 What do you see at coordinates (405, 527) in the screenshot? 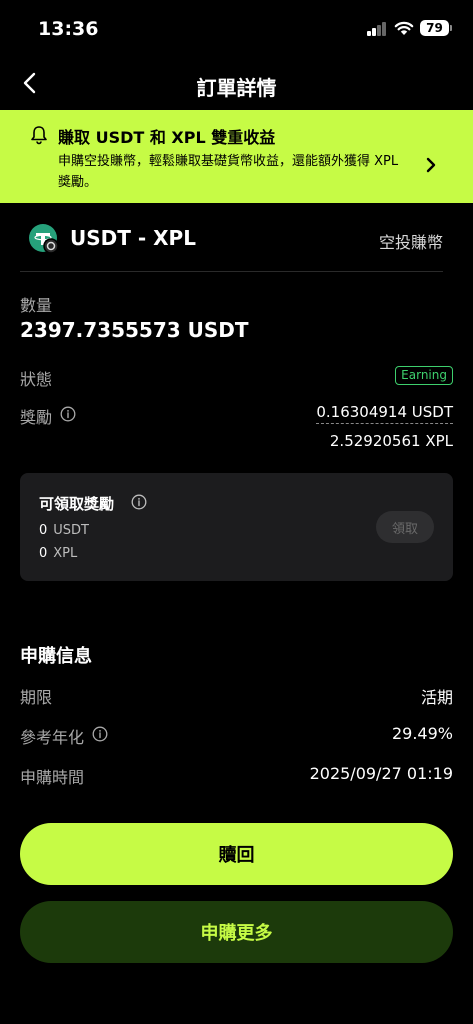
I see `claim-button: 領取` at bounding box center [405, 527].